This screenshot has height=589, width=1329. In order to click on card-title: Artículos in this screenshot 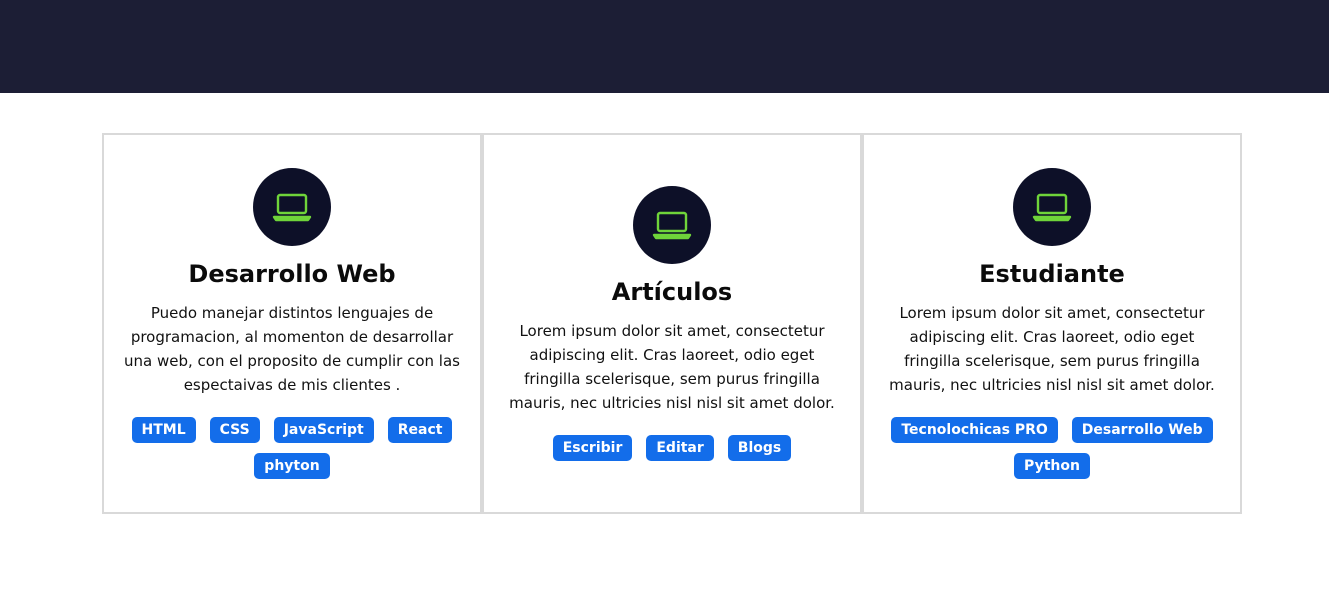, I will do `click(672, 292)`.